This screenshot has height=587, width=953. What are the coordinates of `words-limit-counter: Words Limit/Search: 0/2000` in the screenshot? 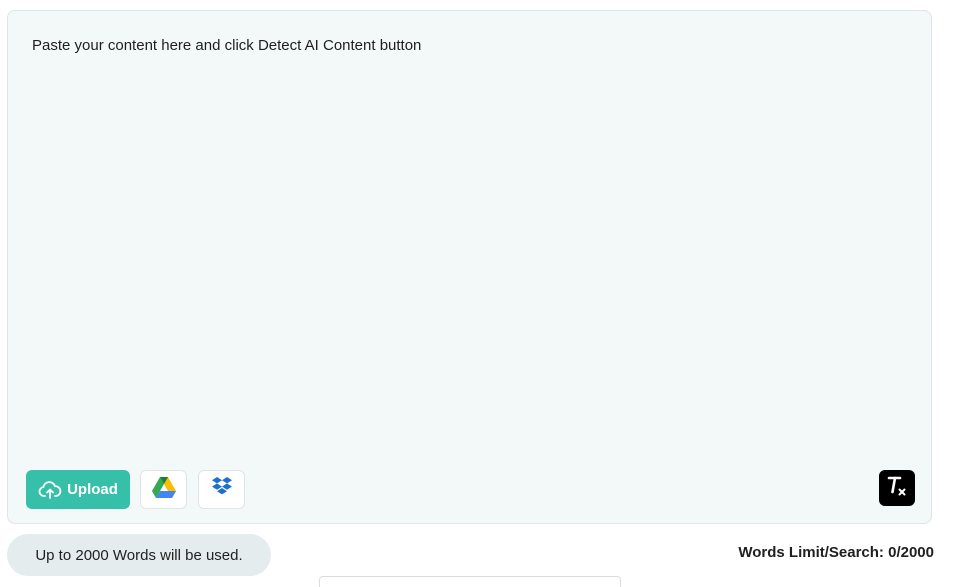 It's located at (836, 552).